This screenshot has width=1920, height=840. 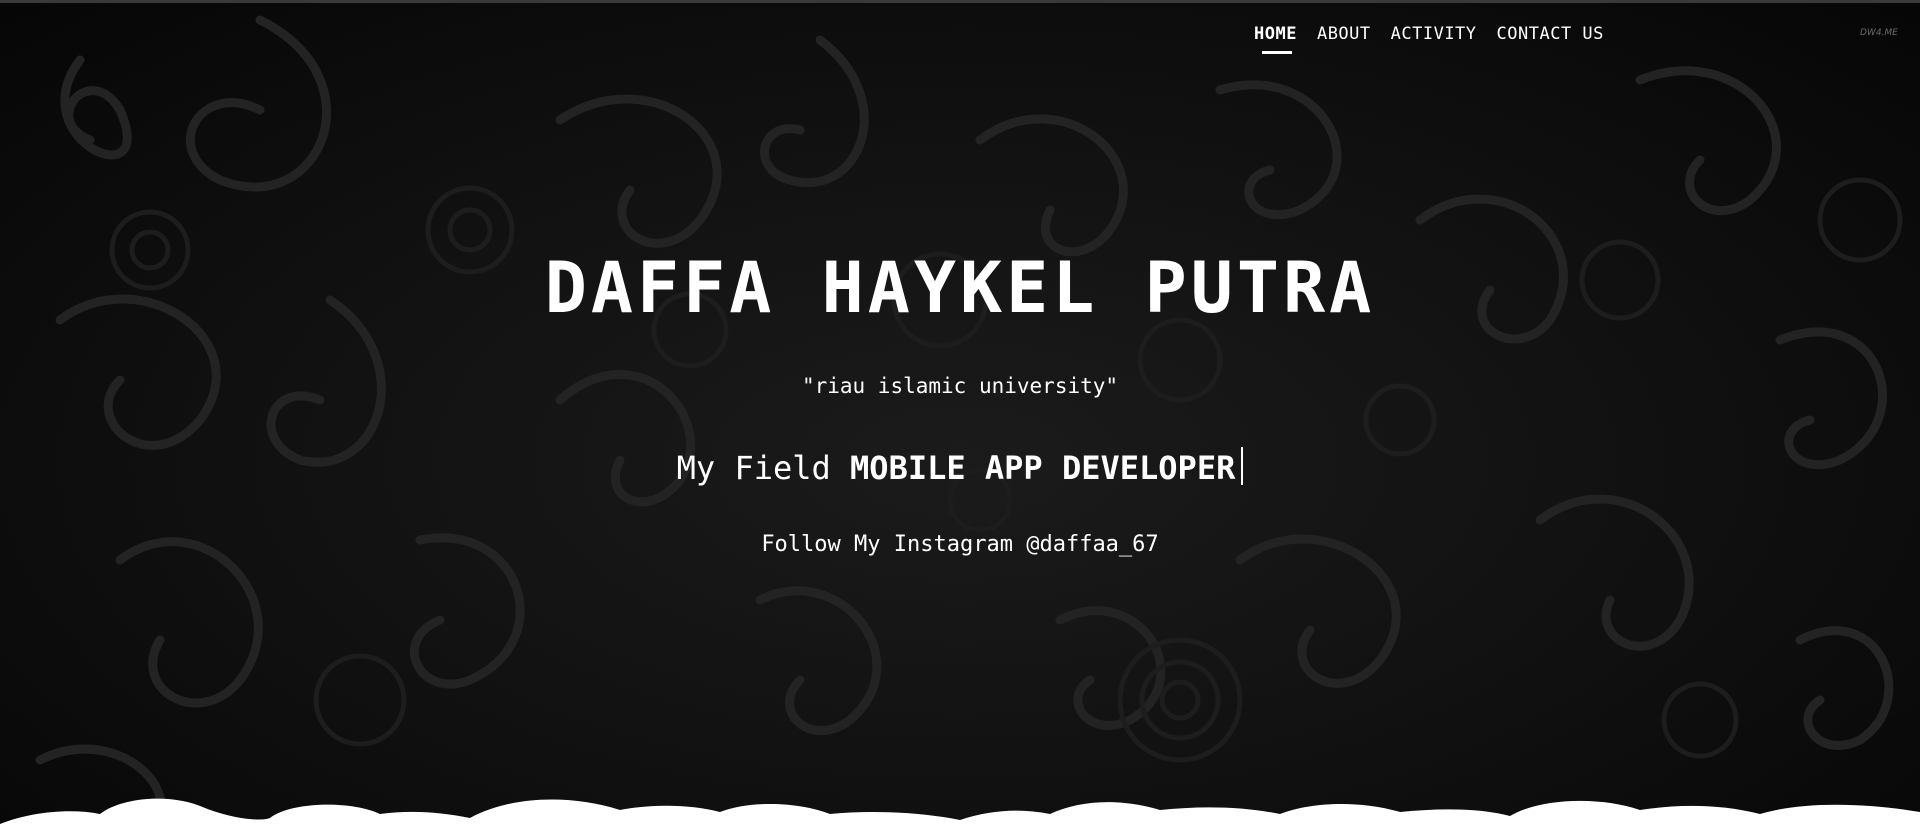 What do you see at coordinates (960, 544) in the screenshot?
I see `instagram-follow-text: Follow My Instagram @daffaa_67` at bounding box center [960, 544].